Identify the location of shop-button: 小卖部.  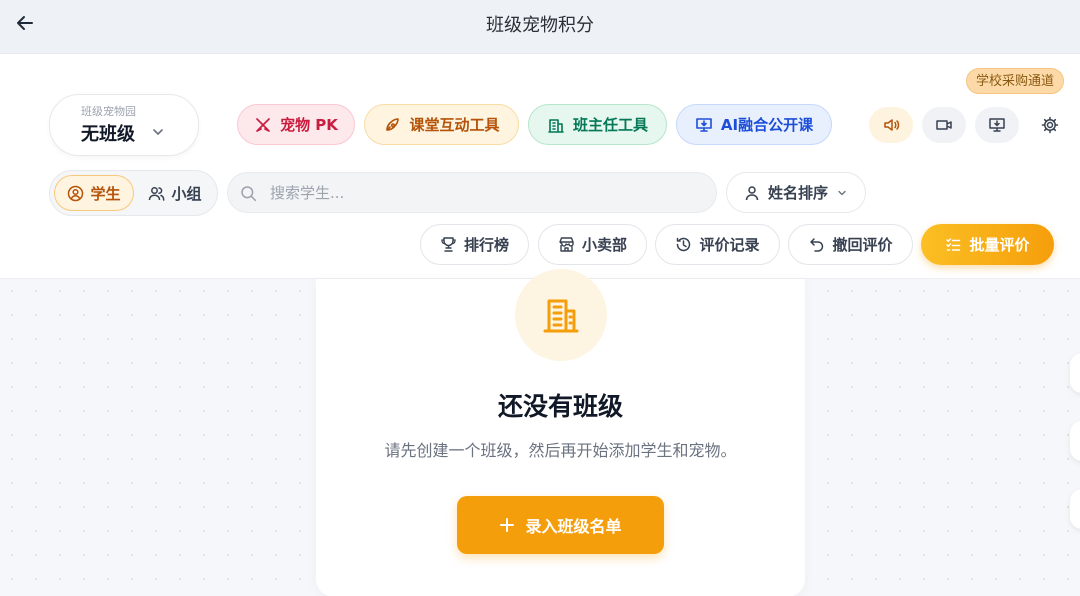
(592, 244).